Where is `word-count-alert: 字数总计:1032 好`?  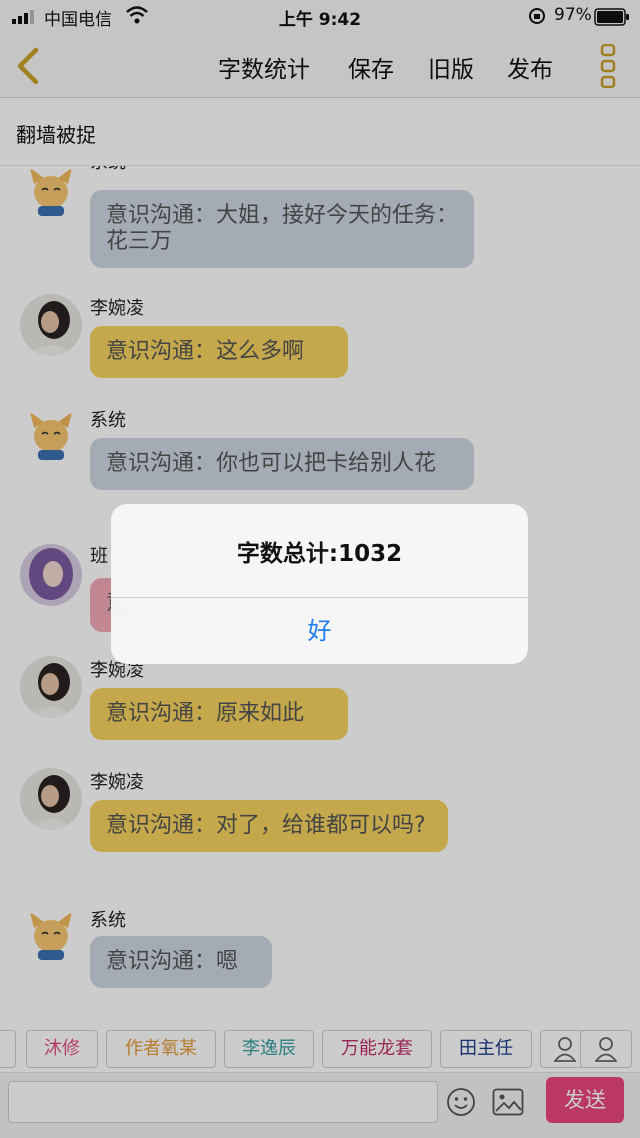 word-count-alert: 字数总计:1032 好 is located at coordinates (319, 584).